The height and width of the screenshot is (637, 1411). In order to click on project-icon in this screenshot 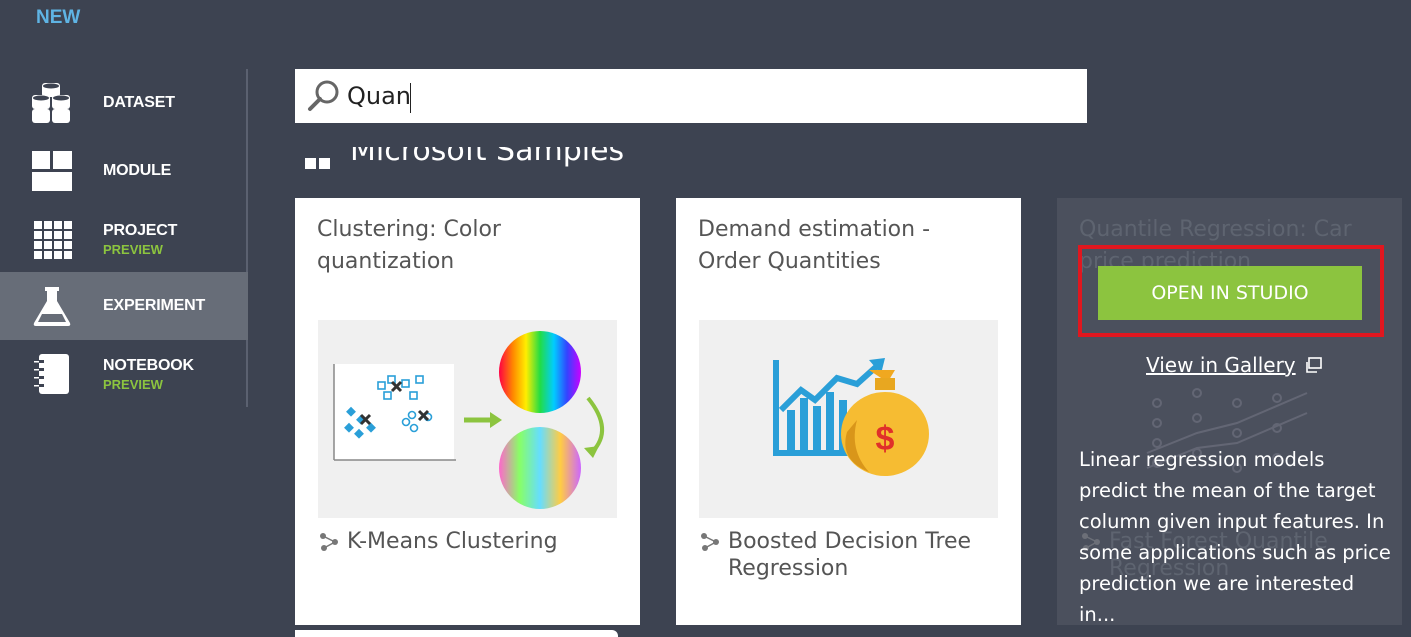, I will do `click(53, 240)`.